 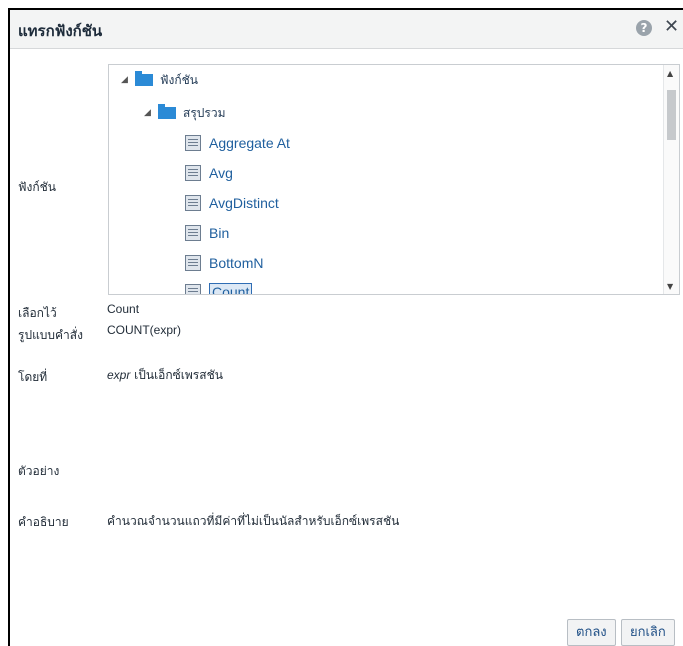 What do you see at coordinates (244, 203) in the screenshot?
I see `tree-item-label: AvgDistinct` at bounding box center [244, 203].